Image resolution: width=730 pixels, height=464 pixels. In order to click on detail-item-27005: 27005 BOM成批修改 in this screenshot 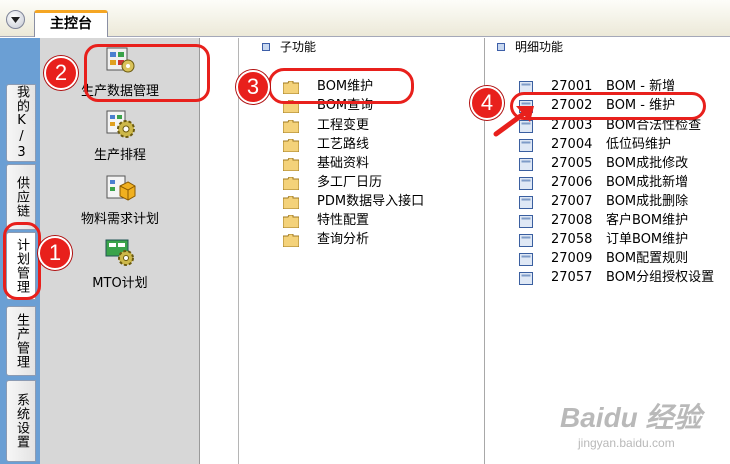, I will do `click(619, 164)`.